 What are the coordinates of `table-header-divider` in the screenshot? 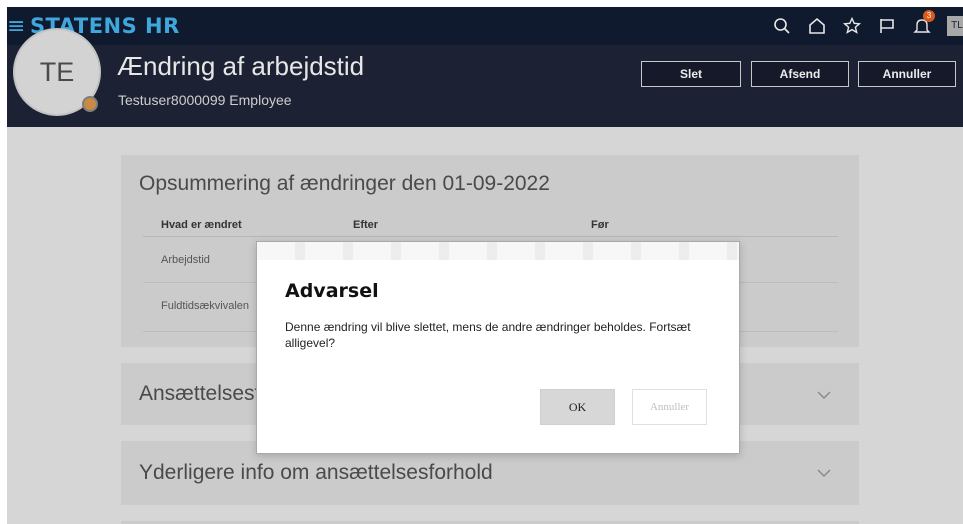 It's located at (490, 236).